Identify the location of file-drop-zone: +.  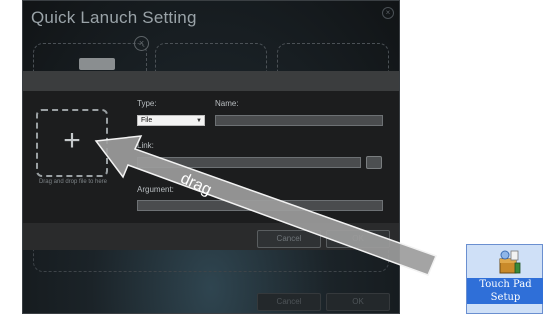
(72, 143).